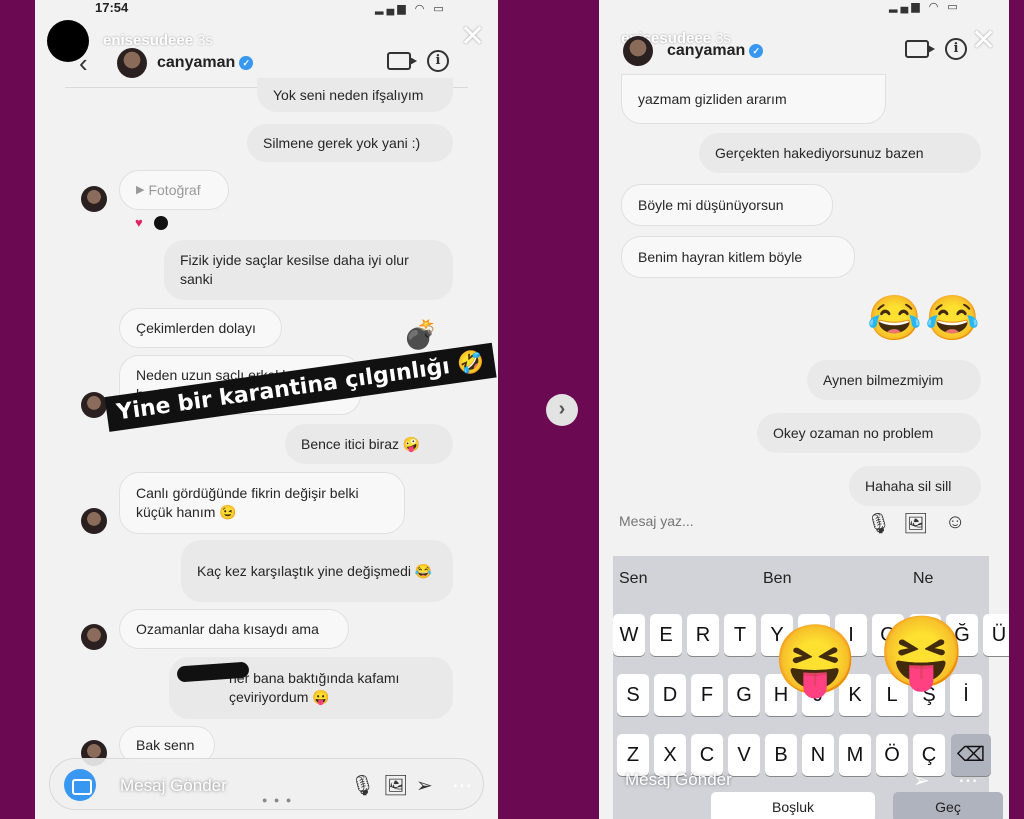  I want to click on message-out: Okey ozaman no problem, so click(869, 433).